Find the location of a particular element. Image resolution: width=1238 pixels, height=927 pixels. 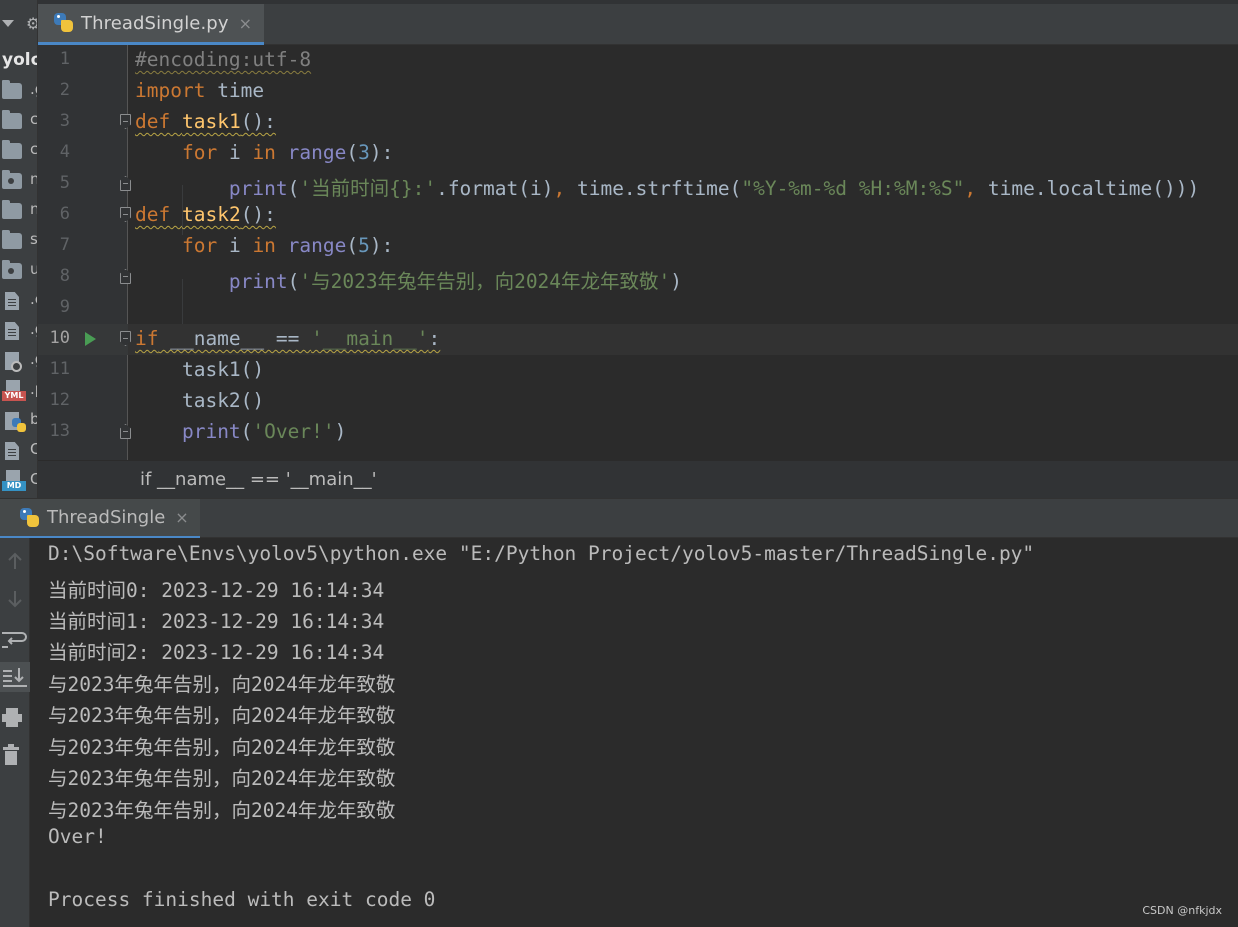

run-arrow-icon is located at coordinates (90, 339).